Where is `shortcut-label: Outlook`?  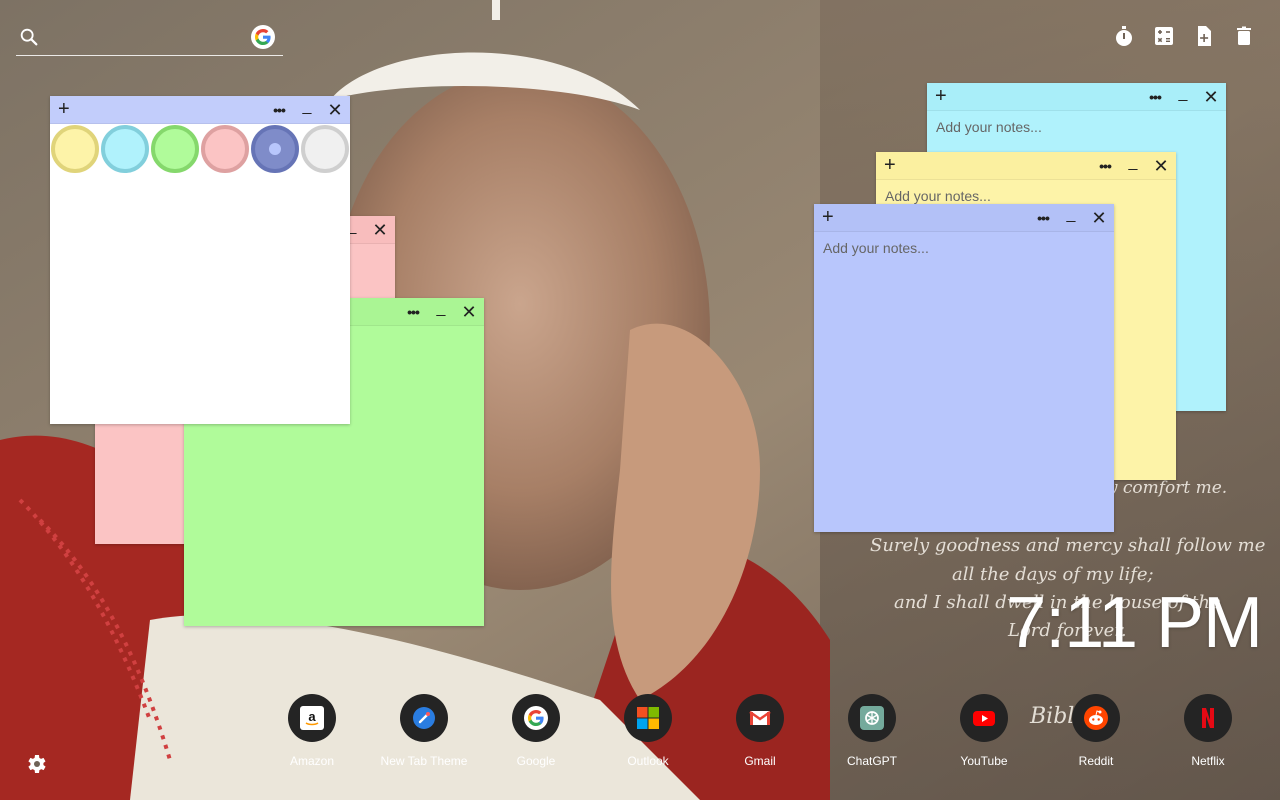
shortcut-label: Outlook is located at coordinates (648, 761).